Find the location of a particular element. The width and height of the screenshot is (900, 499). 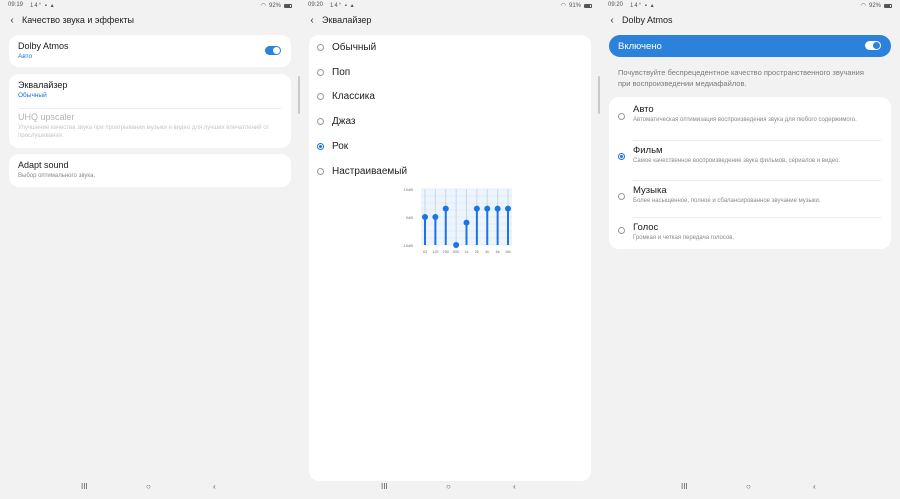

preset-option: Настраиваемый is located at coordinates (450, 172).